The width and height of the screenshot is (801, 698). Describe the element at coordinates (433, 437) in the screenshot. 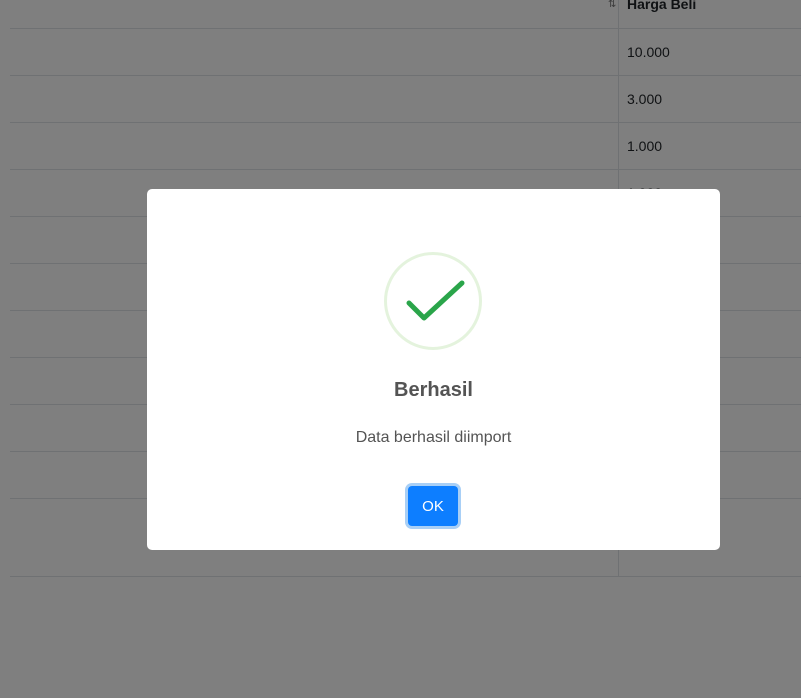

I see `dialog-message: Data berhasil diimport` at that location.